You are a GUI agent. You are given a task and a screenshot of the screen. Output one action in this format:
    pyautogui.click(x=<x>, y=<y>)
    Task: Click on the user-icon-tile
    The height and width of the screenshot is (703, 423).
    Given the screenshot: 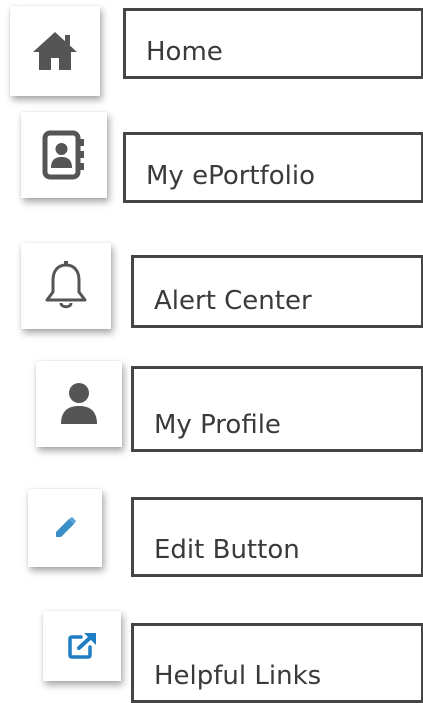 What is the action you would take?
    pyautogui.click(x=79, y=404)
    